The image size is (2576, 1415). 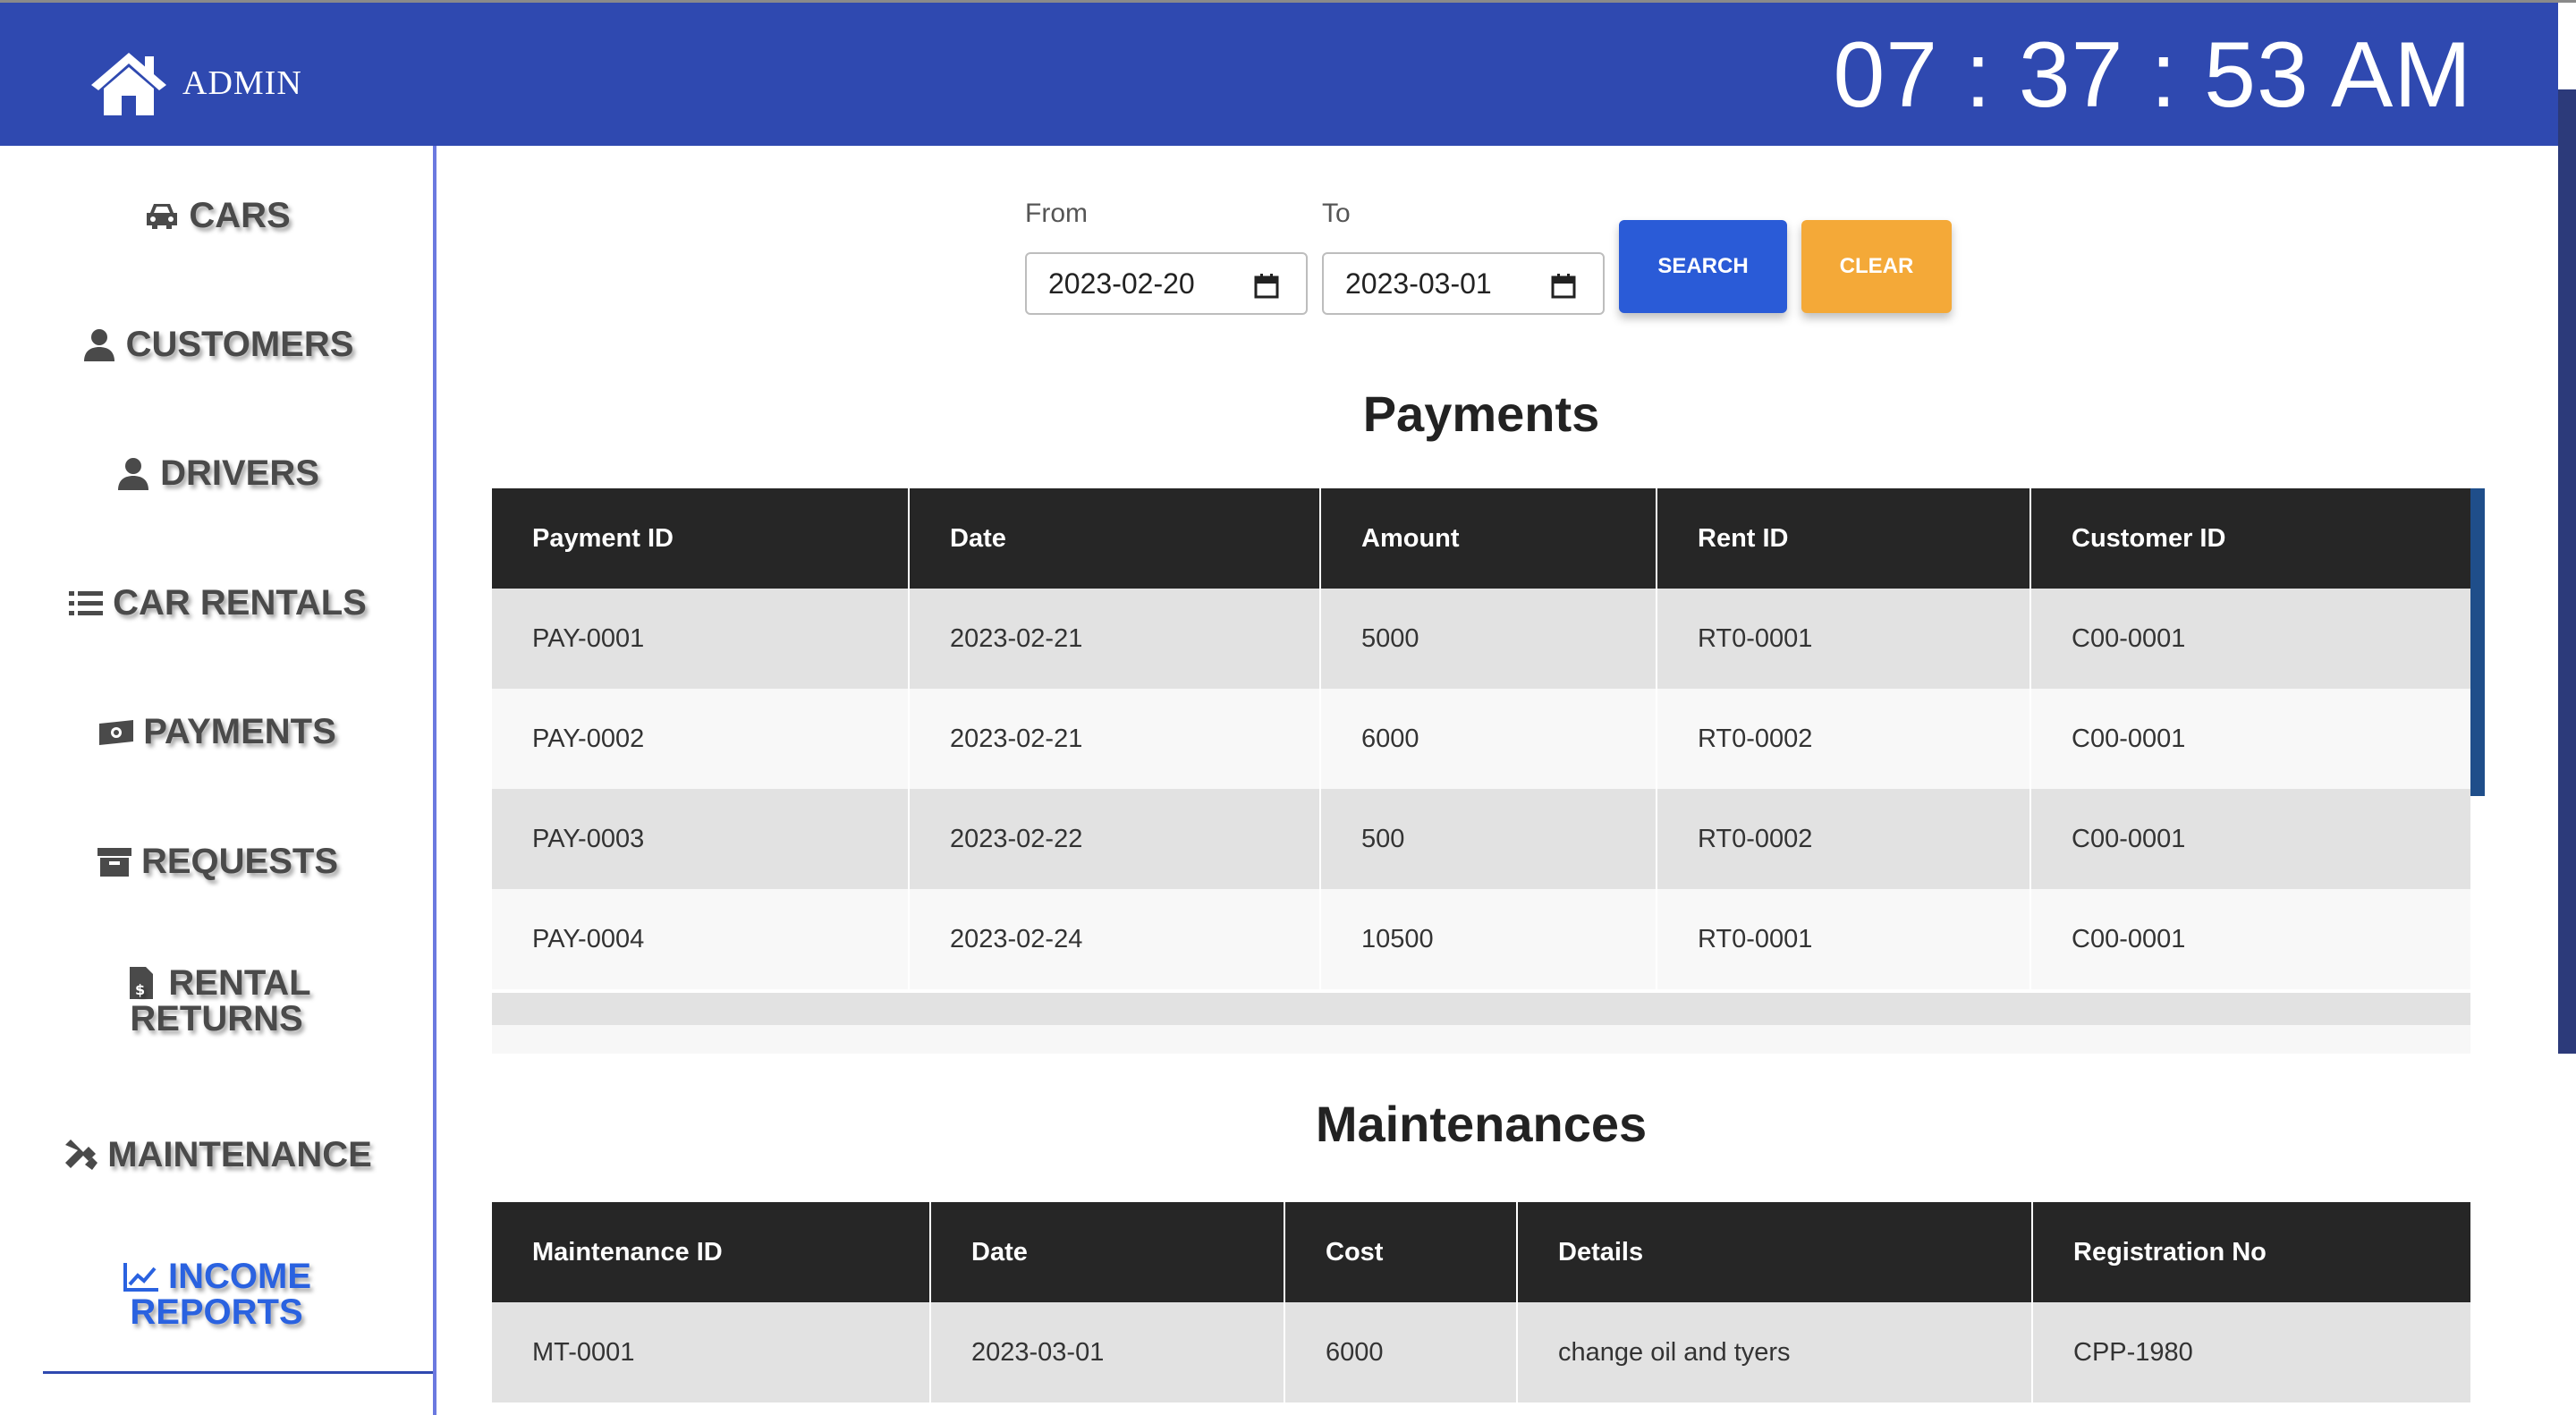 What do you see at coordinates (701, 839) in the screenshot?
I see `table-cell: PAY-0003` at bounding box center [701, 839].